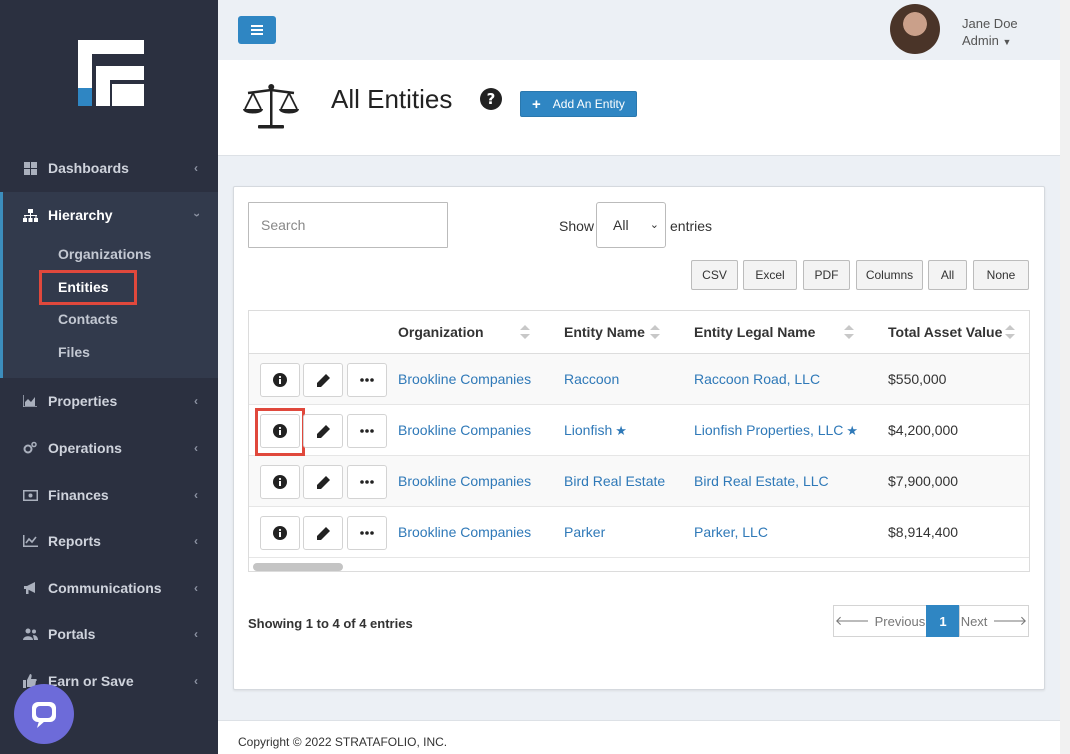 The height and width of the screenshot is (754, 1070). Describe the element at coordinates (392, 99) in the screenshot. I see `page-title: All Entities` at that location.